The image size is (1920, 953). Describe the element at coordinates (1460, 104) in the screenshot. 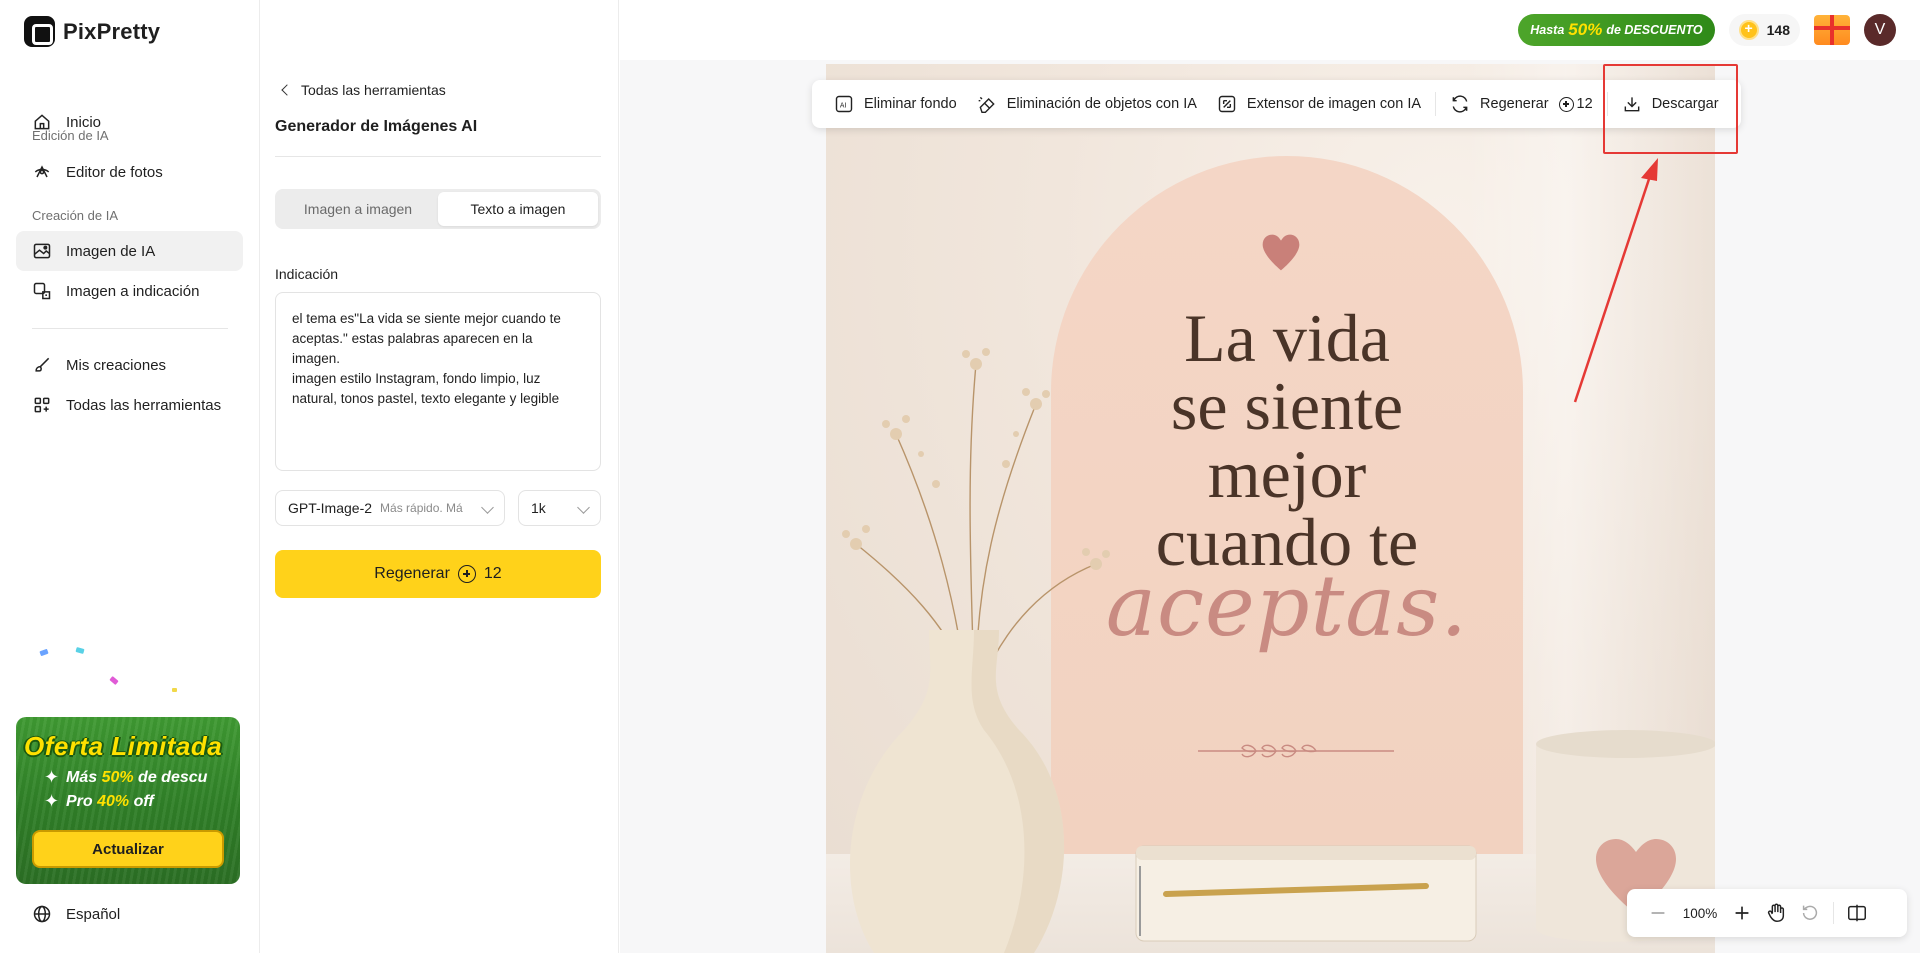

I see `refresh-icon` at that location.